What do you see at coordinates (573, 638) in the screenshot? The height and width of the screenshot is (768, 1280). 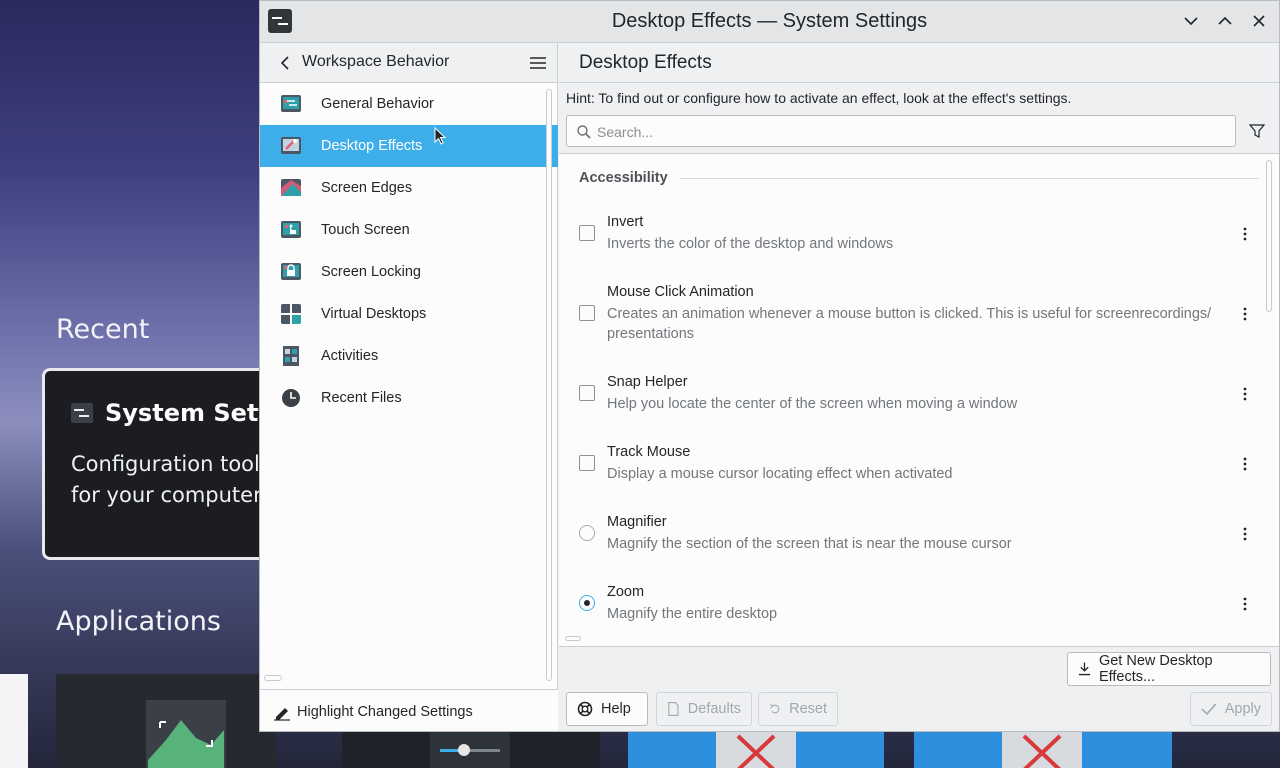 I see `effects-horizontal-scrollbar` at bounding box center [573, 638].